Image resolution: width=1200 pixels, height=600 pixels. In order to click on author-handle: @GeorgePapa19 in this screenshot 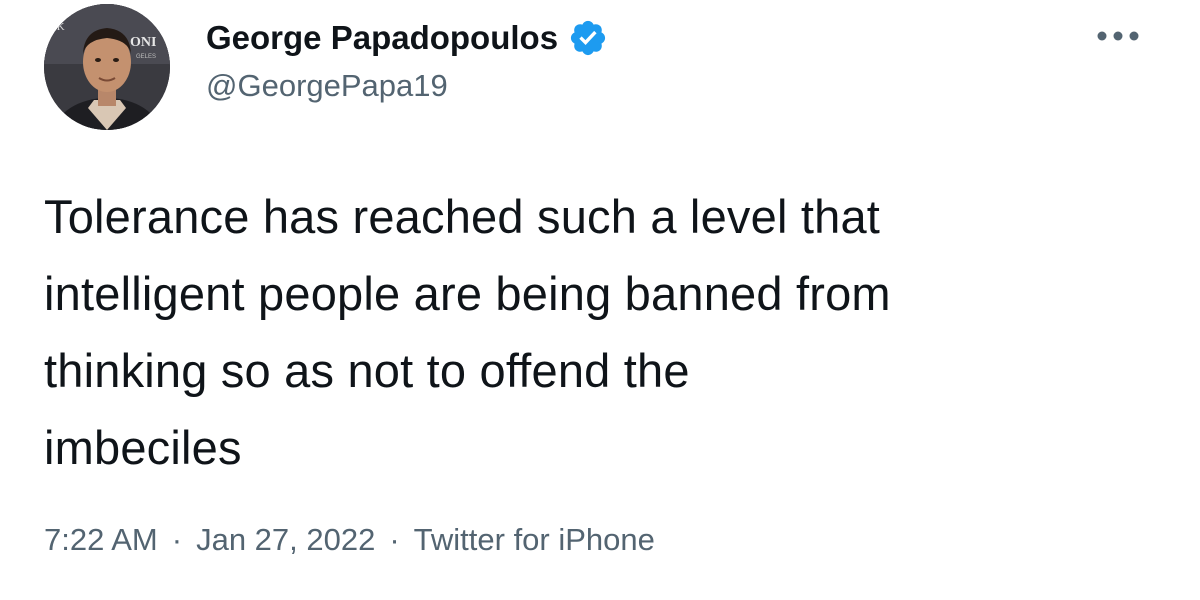, I will do `click(327, 86)`.